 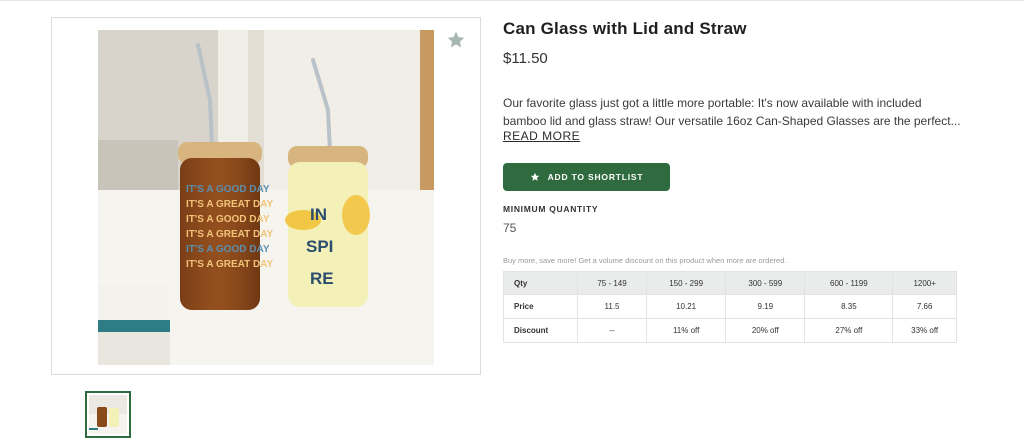 I want to click on table-header-cell: Qty, so click(x=540, y=283).